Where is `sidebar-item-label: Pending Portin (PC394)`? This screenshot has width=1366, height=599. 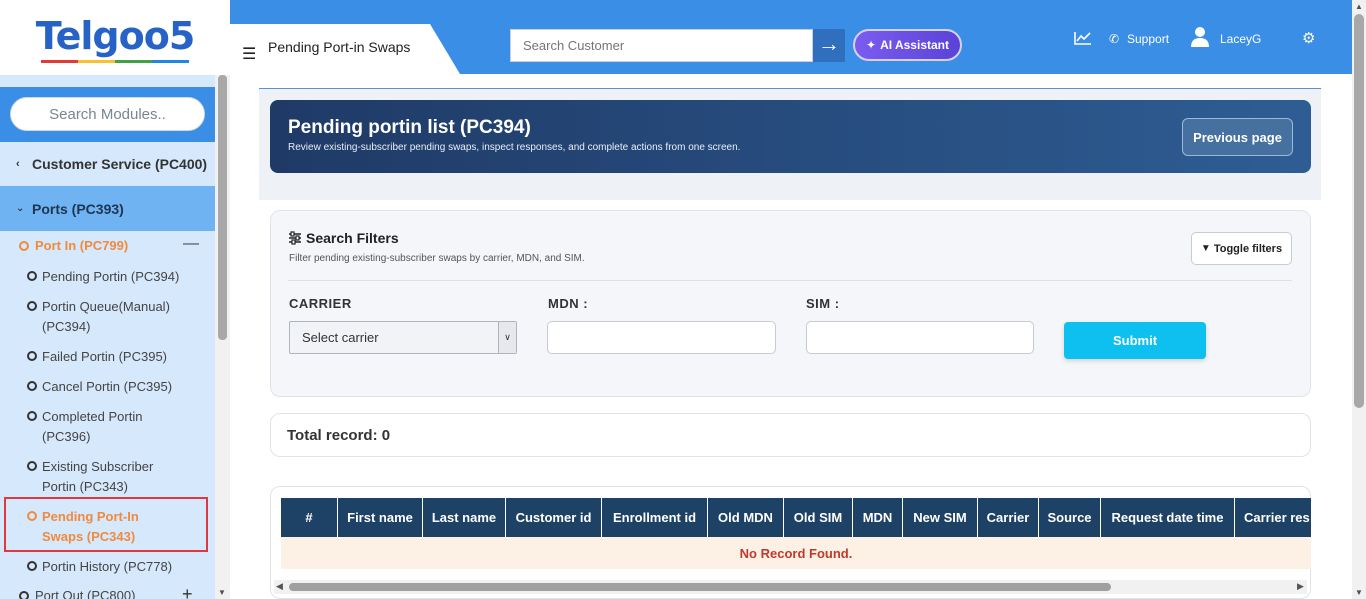
sidebar-item-label: Pending Portin (PC394) is located at coordinates (111, 276).